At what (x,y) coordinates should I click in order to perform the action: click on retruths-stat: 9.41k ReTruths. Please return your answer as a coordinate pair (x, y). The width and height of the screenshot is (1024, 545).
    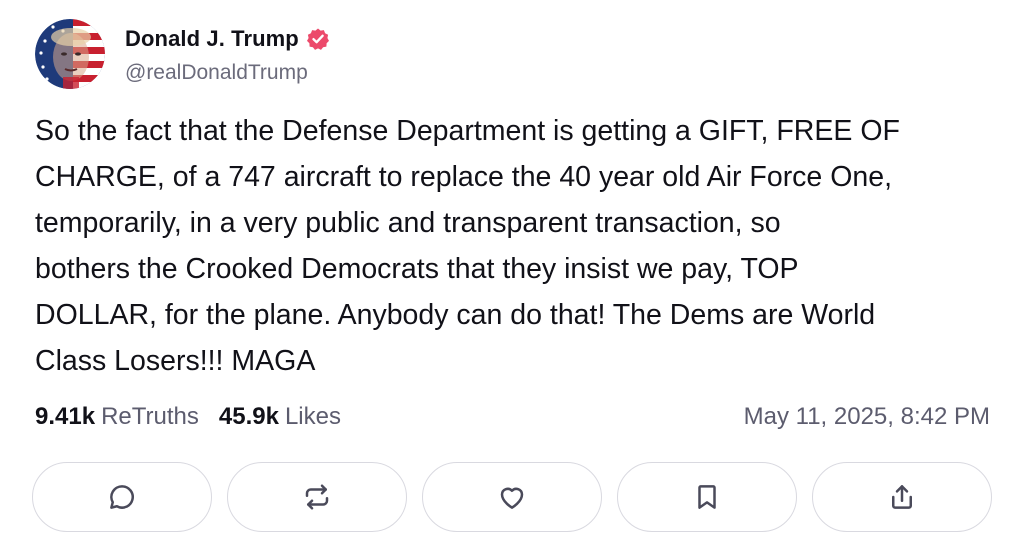
    Looking at the image, I should click on (117, 417).